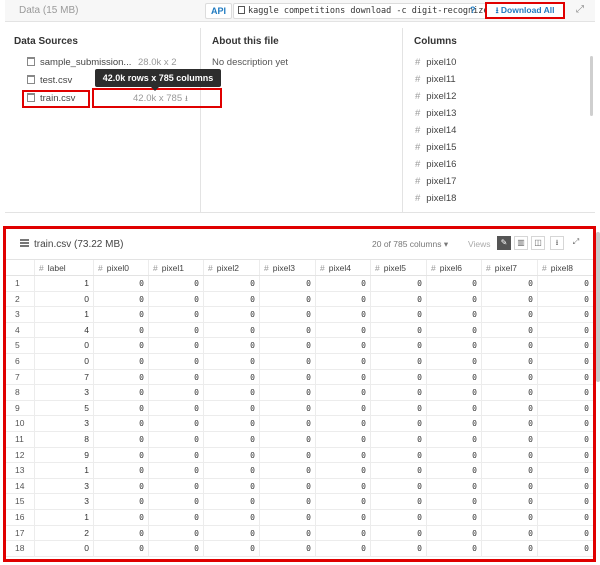  Describe the element at coordinates (435, 113) in the screenshot. I see `column-item: # pixel13` at that location.